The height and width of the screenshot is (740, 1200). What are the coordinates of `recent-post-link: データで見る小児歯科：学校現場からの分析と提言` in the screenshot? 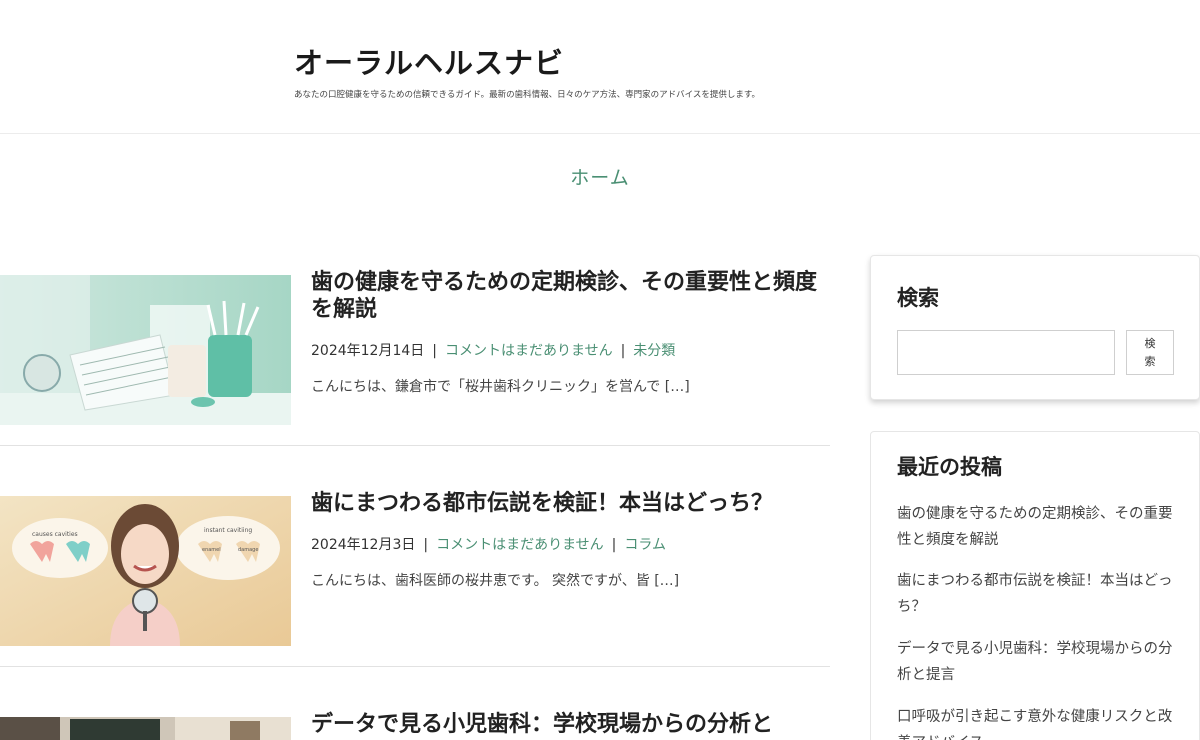 It's located at (1037, 662).